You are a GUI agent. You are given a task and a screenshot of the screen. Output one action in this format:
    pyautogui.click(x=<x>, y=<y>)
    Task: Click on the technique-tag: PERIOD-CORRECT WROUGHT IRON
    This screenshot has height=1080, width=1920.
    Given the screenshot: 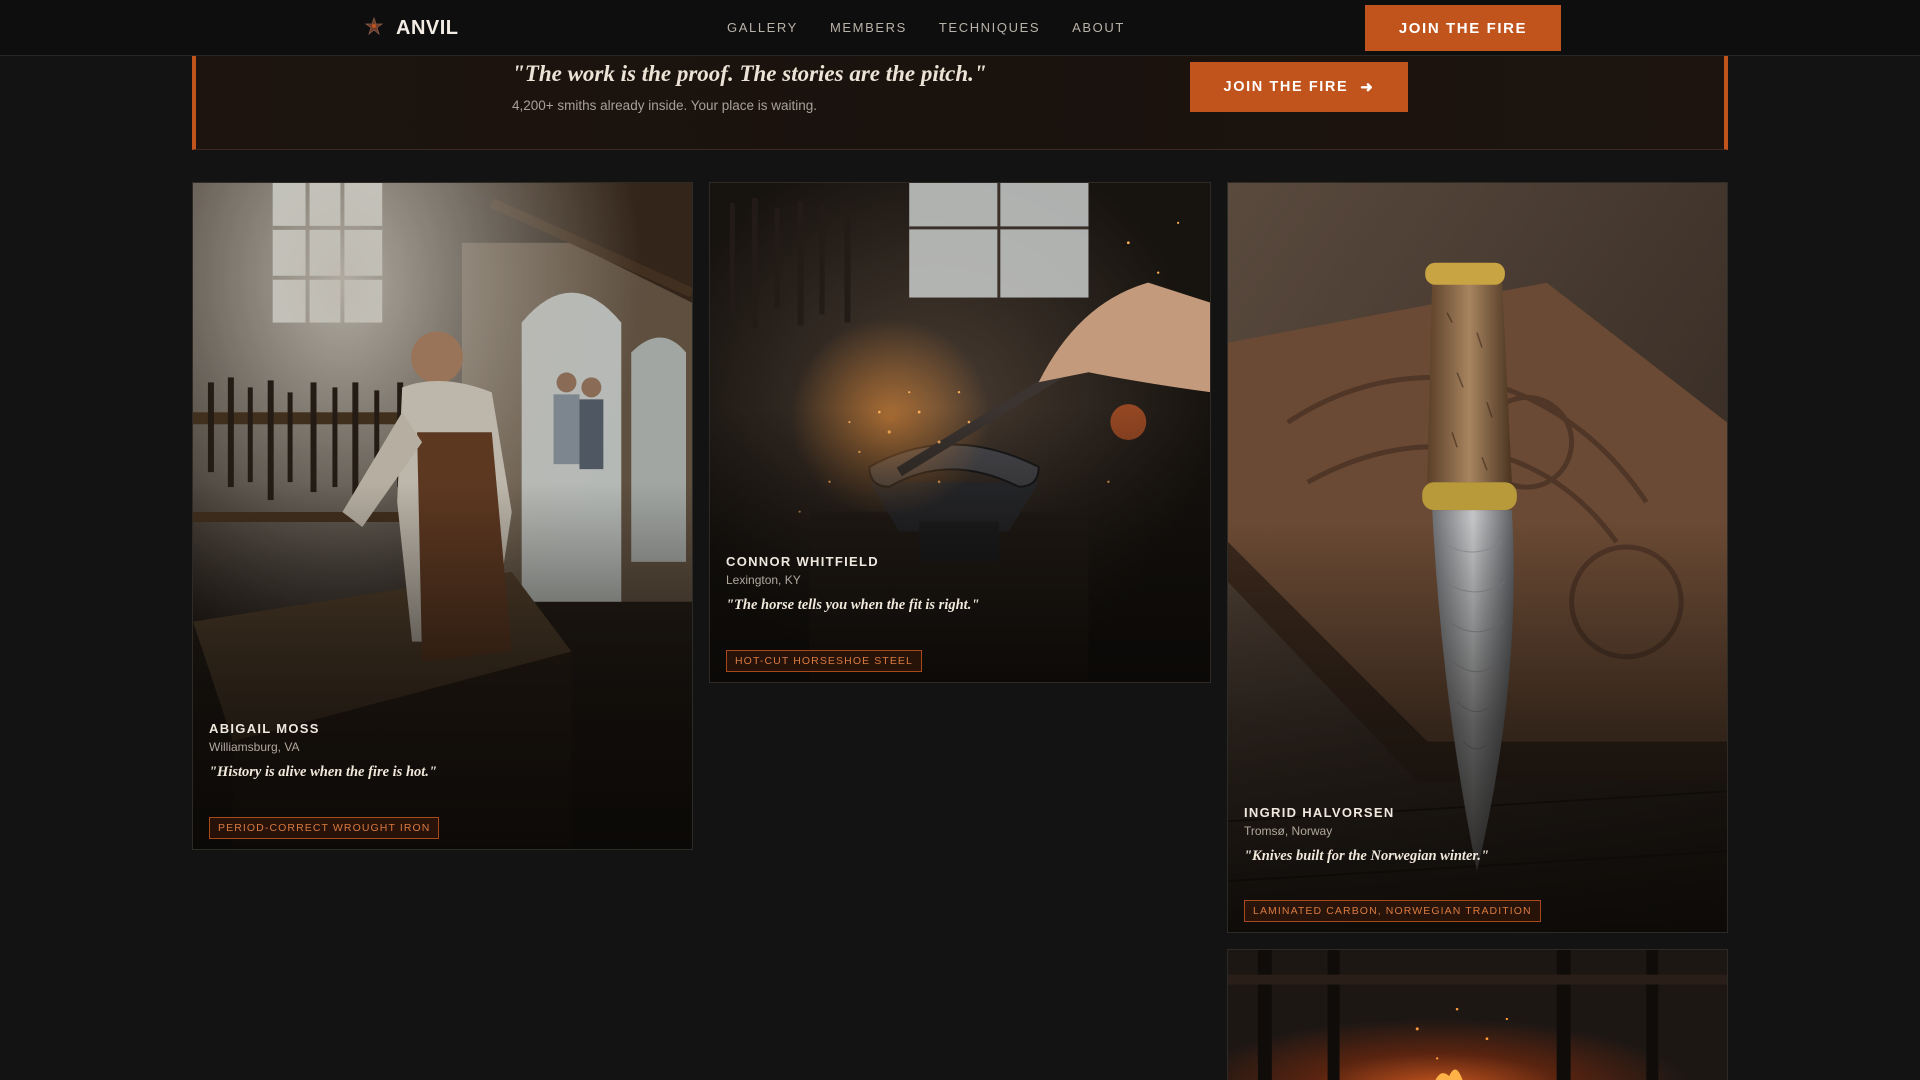 What is the action you would take?
    pyautogui.click(x=324, y=828)
    